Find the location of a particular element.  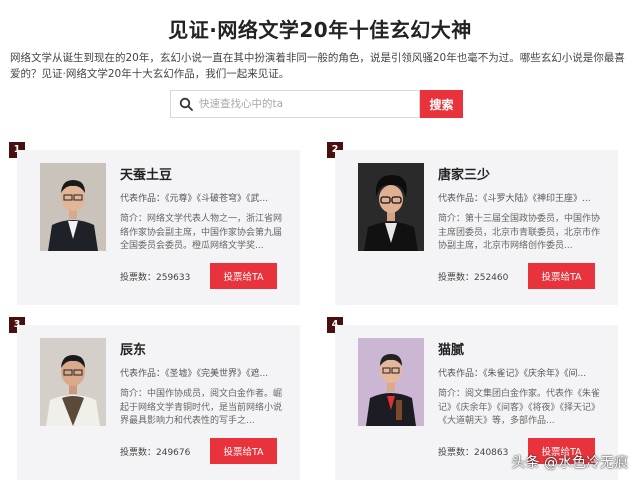

vote-count: 投票数：240863 is located at coordinates (473, 453).